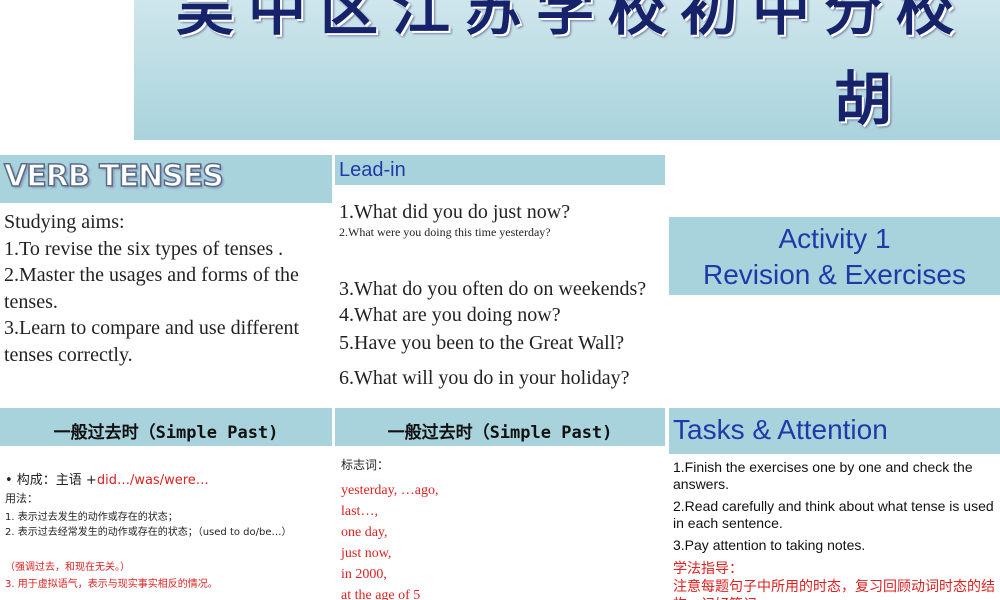 This screenshot has height=600, width=1000. Describe the element at coordinates (21, 498) in the screenshot. I see `usage-label: 用法：` at that location.